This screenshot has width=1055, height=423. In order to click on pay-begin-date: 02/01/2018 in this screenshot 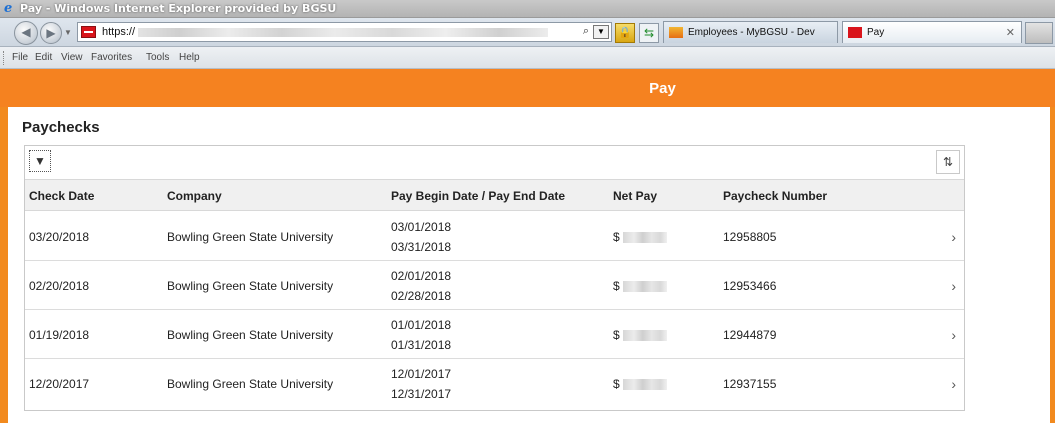, I will do `click(421, 276)`.